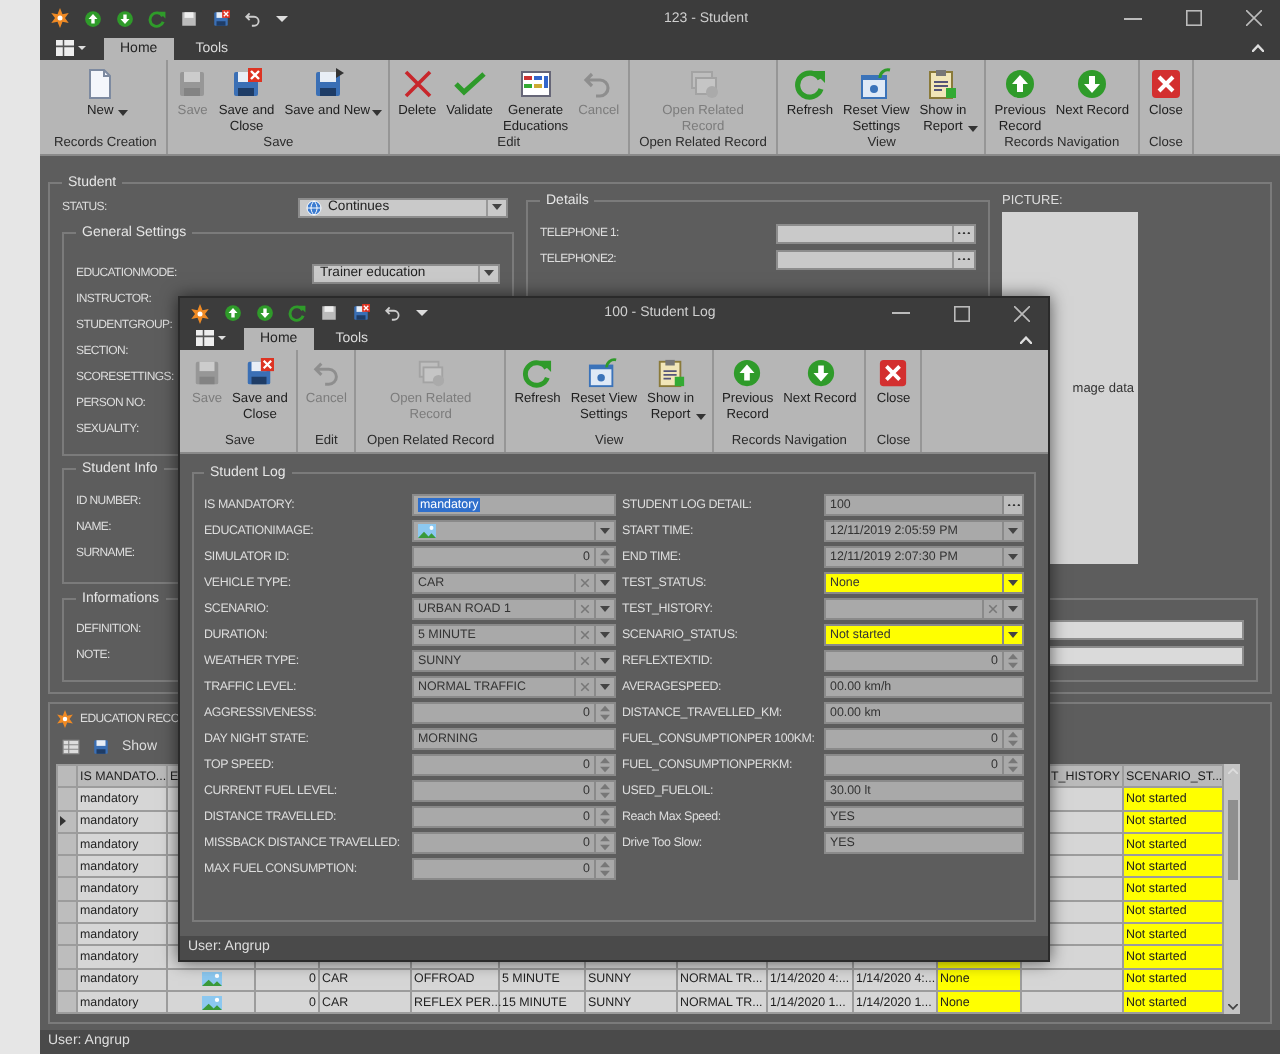 This screenshot has width=1280, height=1054. What do you see at coordinates (469, 84) in the screenshot?
I see `checkmark-icon` at bounding box center [469, 84].